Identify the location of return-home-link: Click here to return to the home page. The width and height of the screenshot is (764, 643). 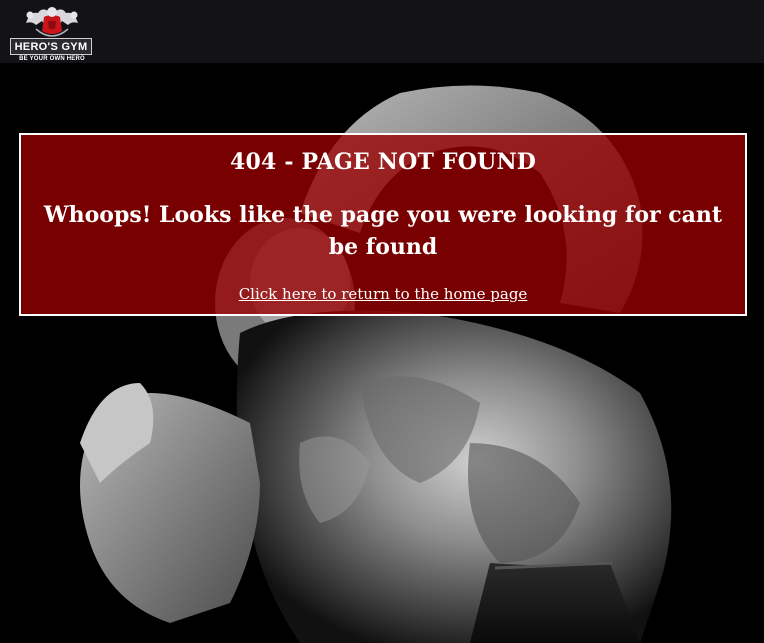
(383, 294).